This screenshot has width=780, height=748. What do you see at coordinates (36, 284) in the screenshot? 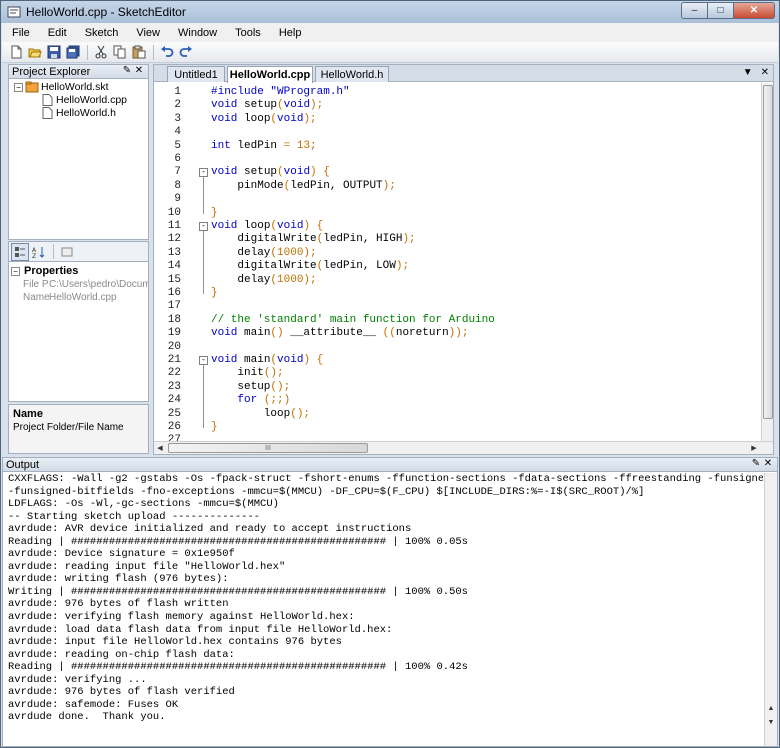
I see `property-name: File P` at bounding box center [36, 284].